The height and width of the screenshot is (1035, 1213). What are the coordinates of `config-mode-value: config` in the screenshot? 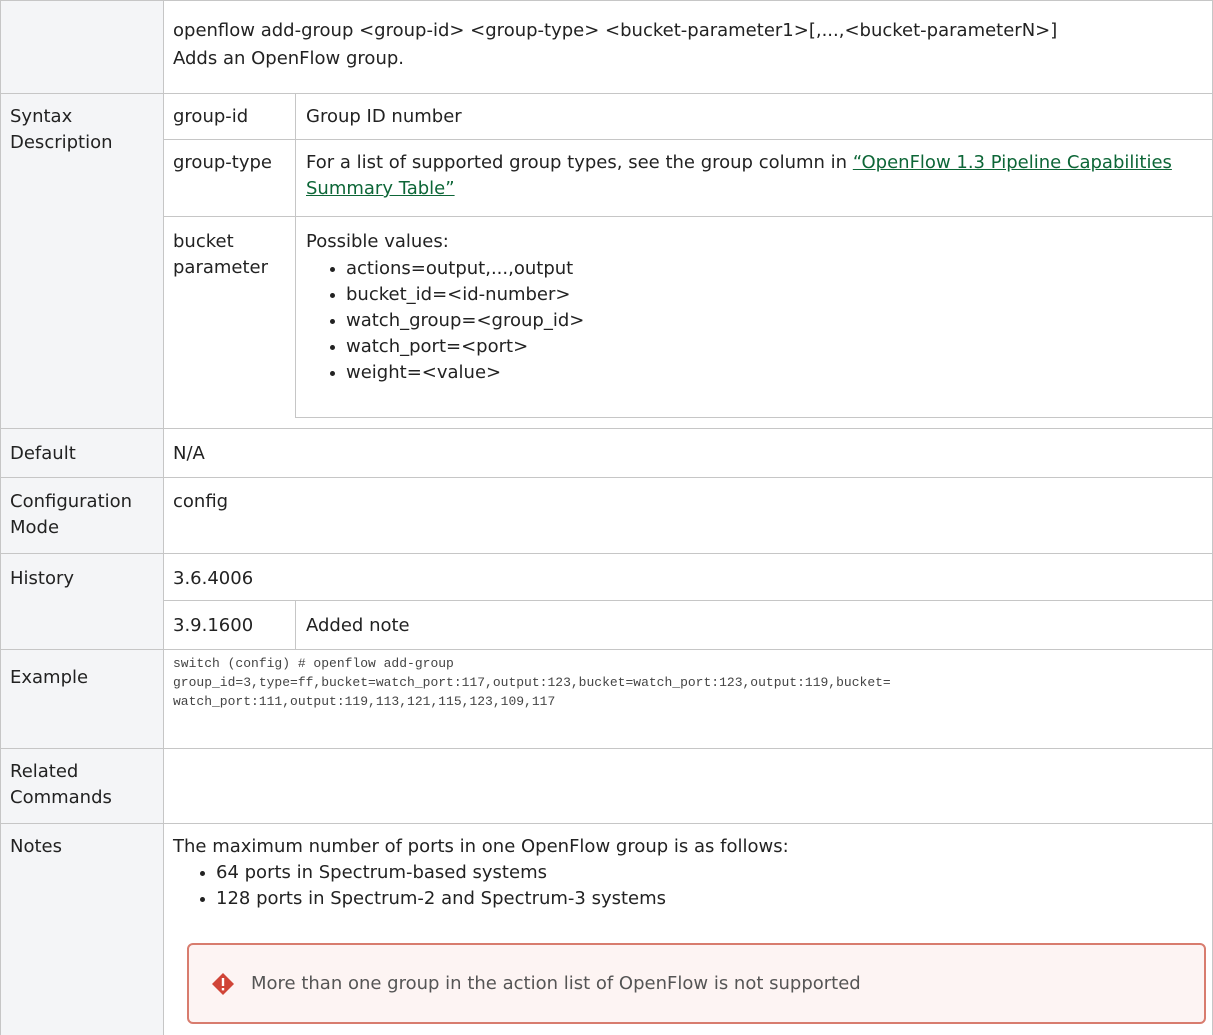 It's located at (201, 501).